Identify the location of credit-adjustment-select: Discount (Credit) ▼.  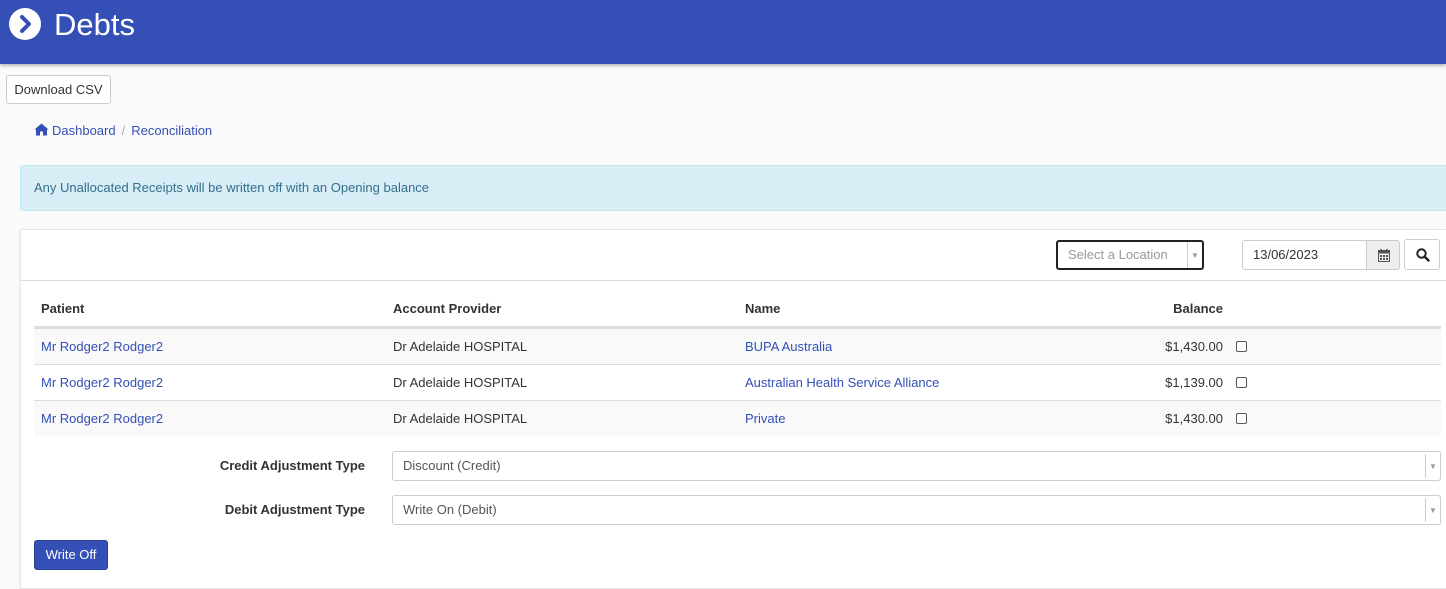
(916, 466).